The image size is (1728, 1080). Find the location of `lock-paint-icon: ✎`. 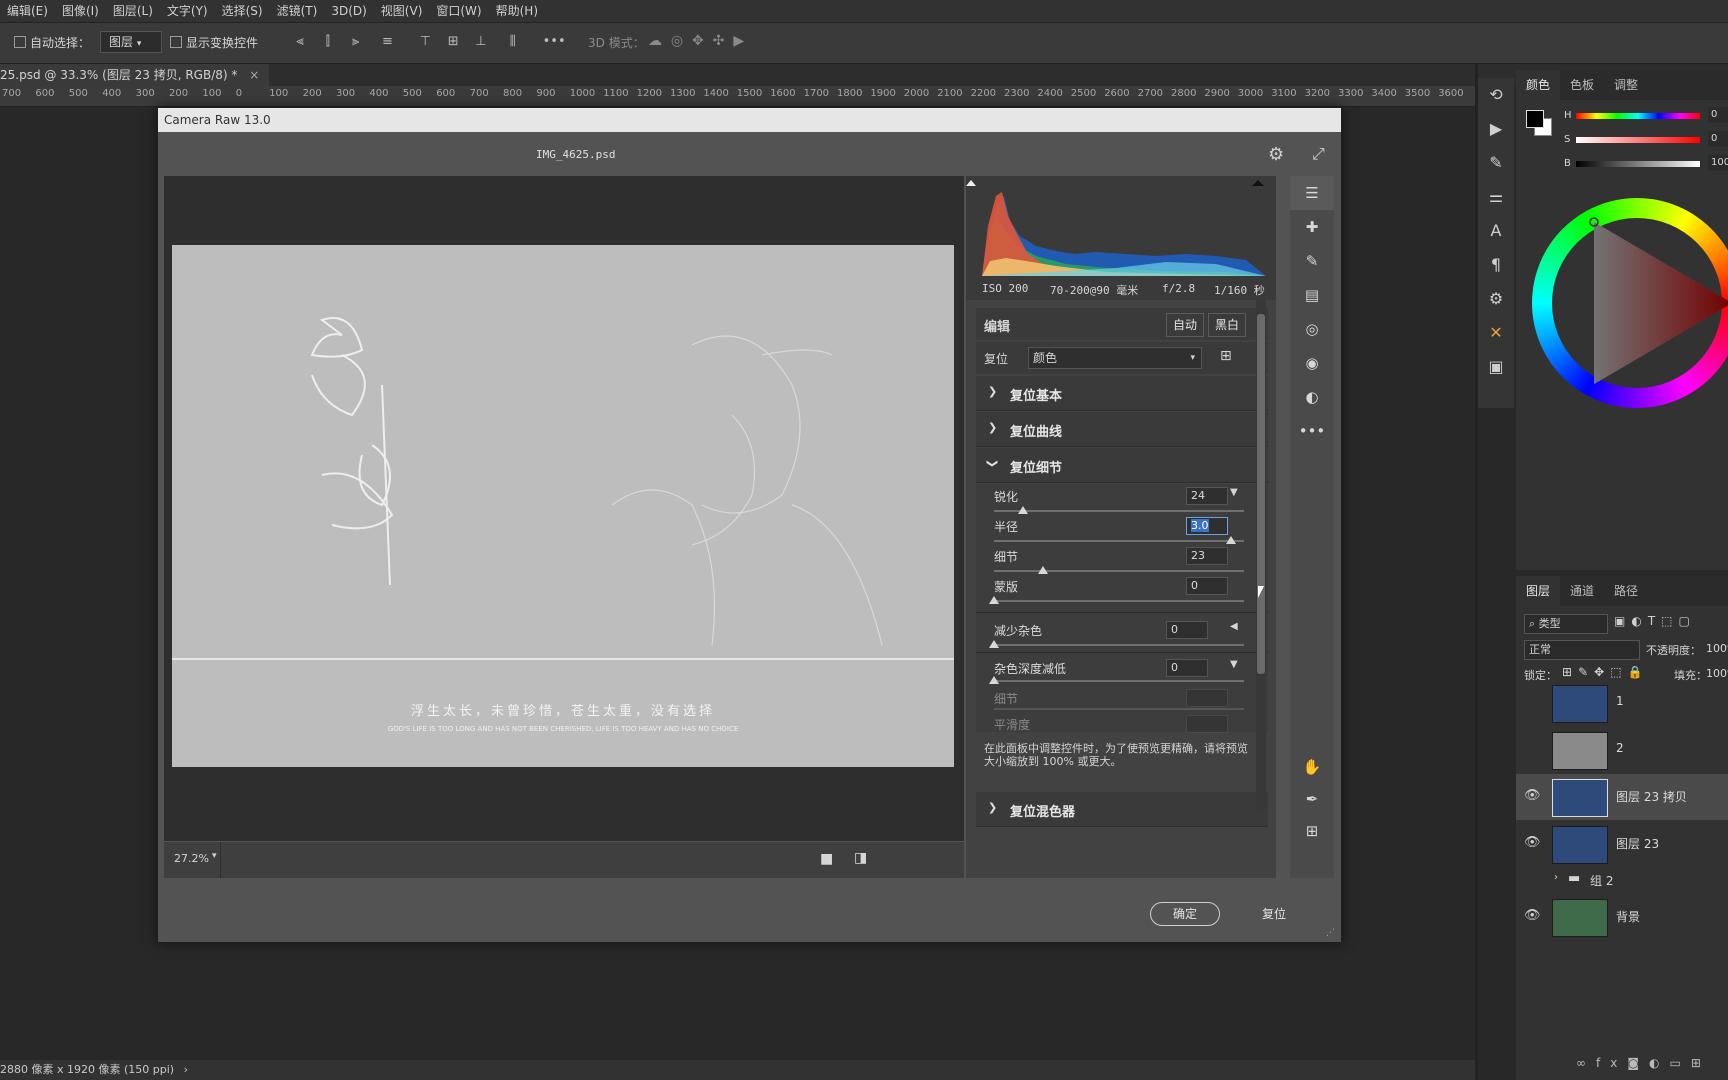

lock-paint-icon: ✎ is located at coordinates (1586, 672).